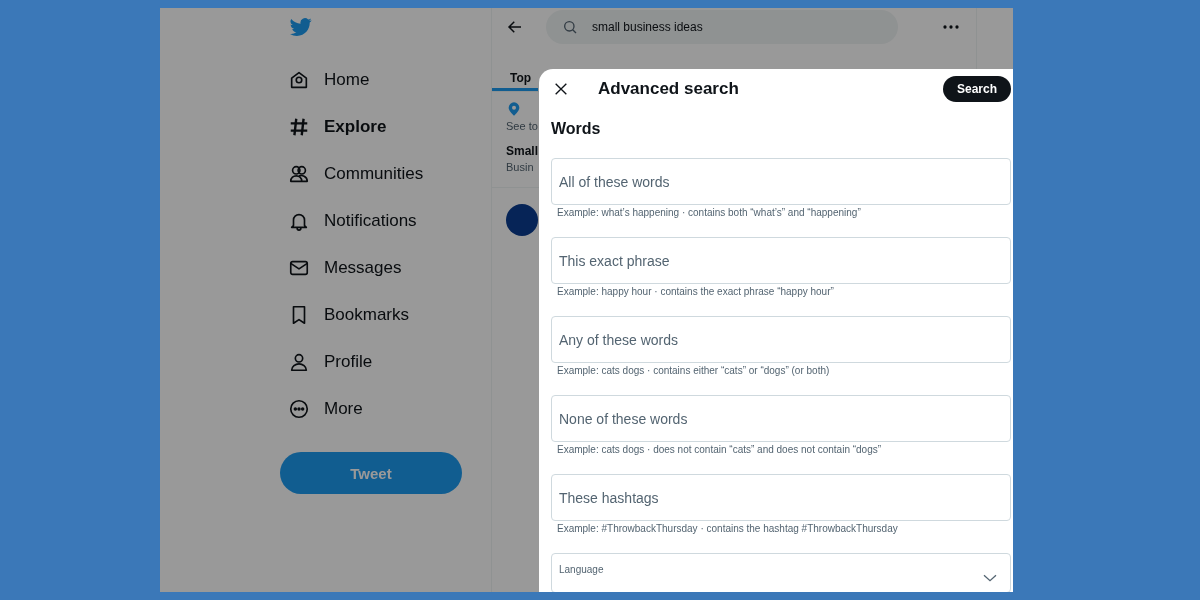  What do you see at coordinates (693, 371) in the screenshot?
I see `field-hint: Example: cats dogs · contains either “cats” or “dogs” (or both)` at bounding box center [693, 371].